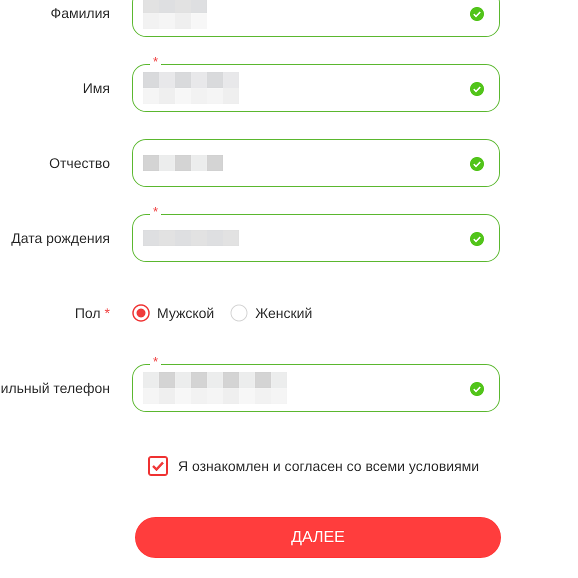 Image resolution: width=578 pixels, height=578 pixels. Describe the element at coordinates (271, 313) in the screenshot. I see `radio-option: Женский` at that location.